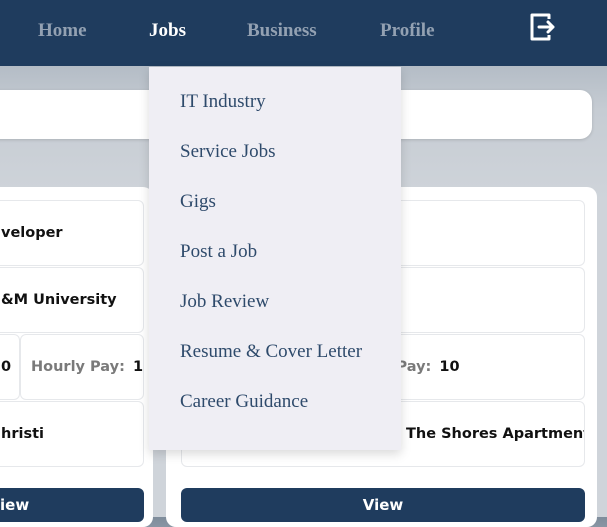 This screenshot has width=607, height=527. I want to click on job-title: veloper, so click(32, 233).